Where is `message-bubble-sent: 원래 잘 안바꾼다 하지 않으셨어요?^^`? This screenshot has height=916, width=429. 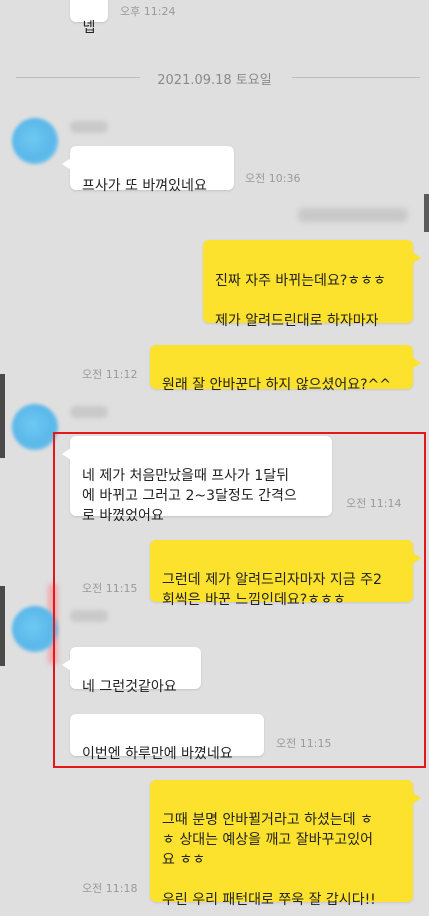 message-bubble-sent: 원래 잘 안바꾼다 하지 않으셨어요?^^ is located at coordinates (285, 369).